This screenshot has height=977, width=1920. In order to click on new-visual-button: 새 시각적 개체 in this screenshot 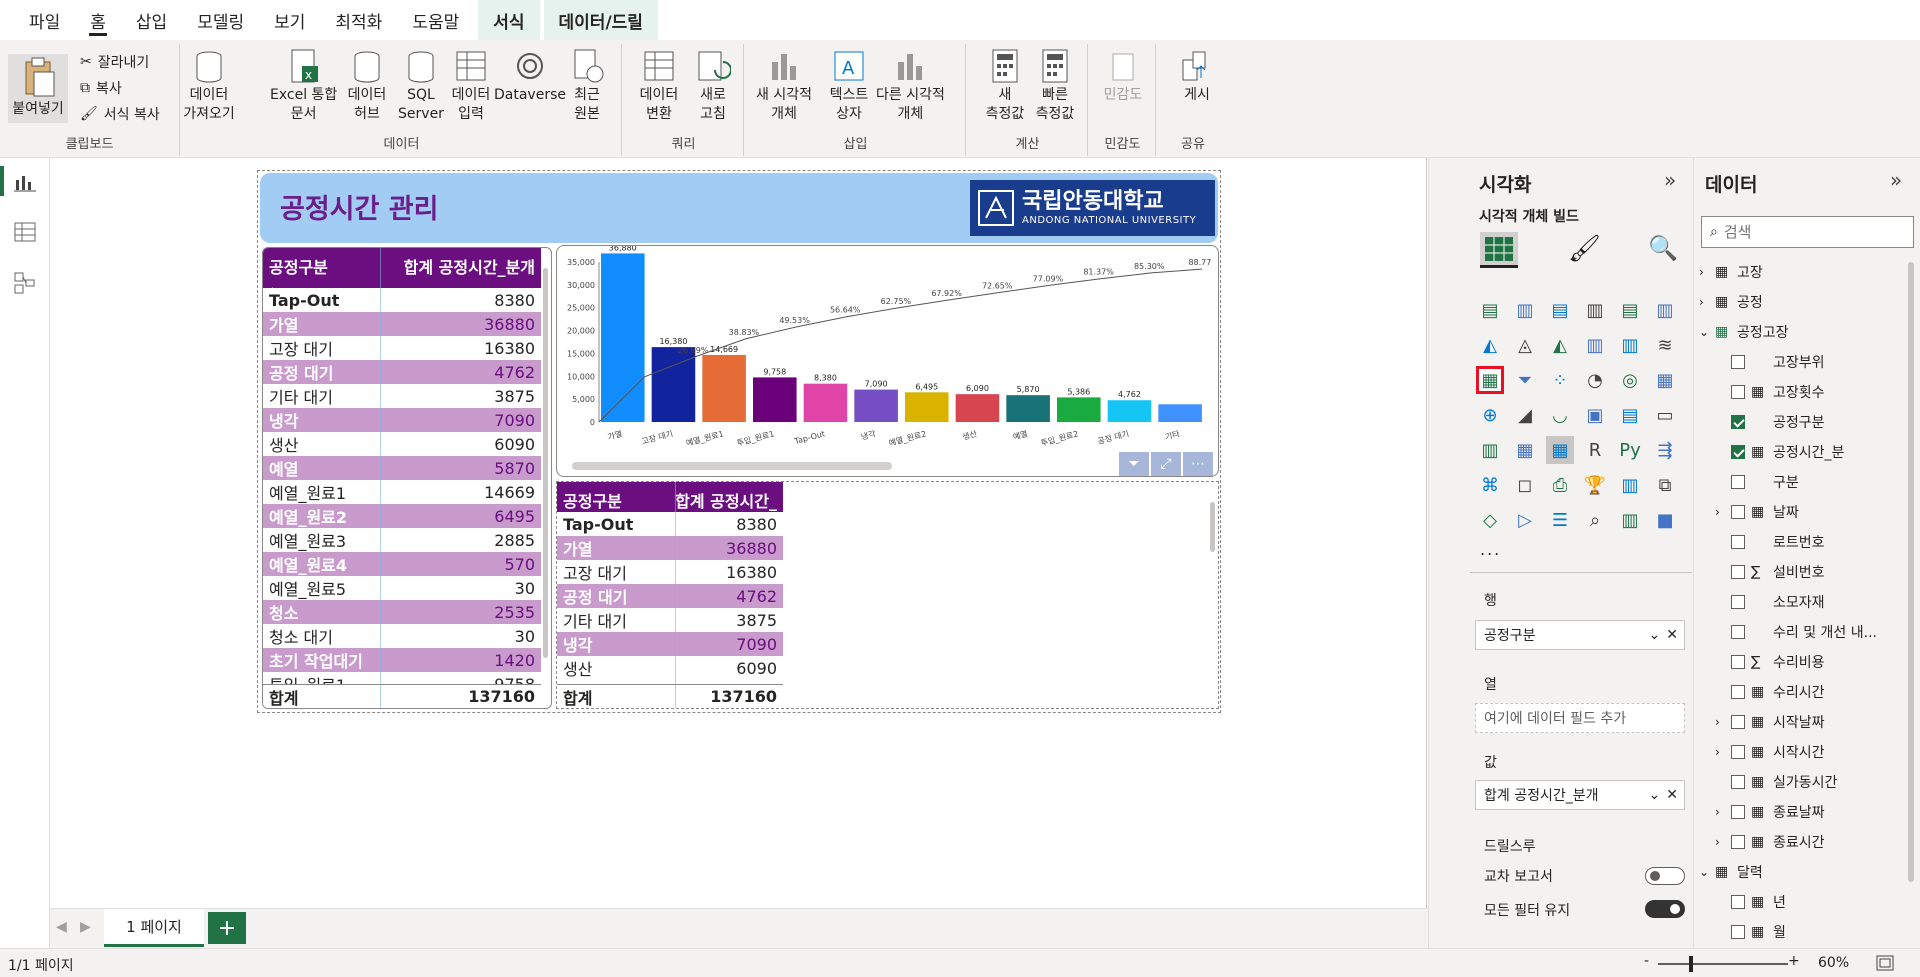, I will do `click(784, 86)`.